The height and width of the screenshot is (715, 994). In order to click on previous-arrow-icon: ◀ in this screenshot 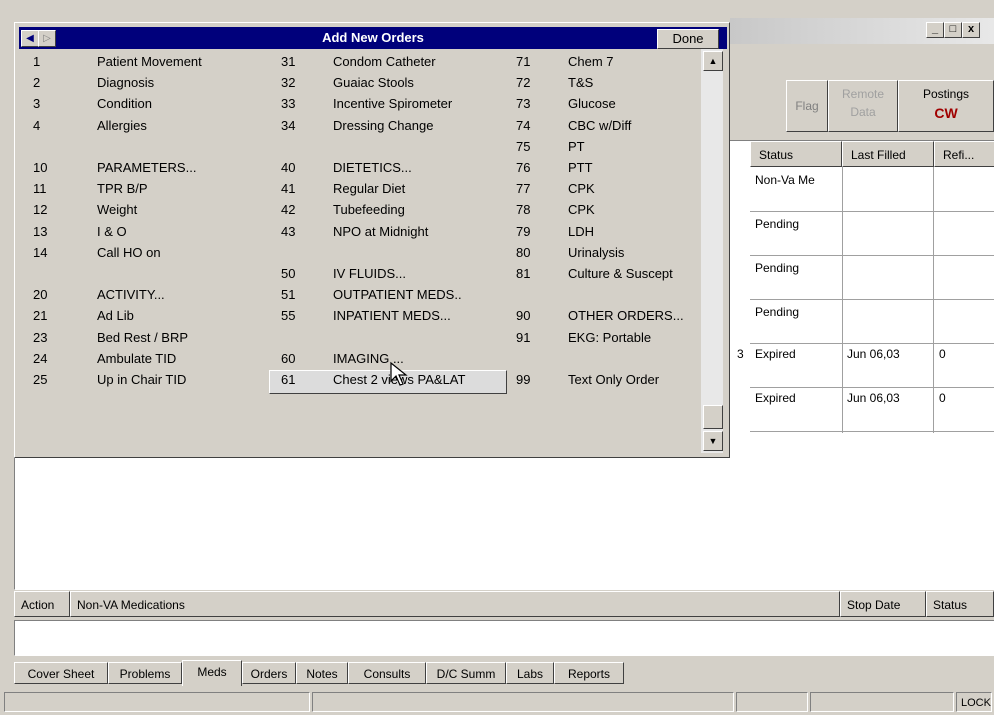, I will do `click(30, 38)`.